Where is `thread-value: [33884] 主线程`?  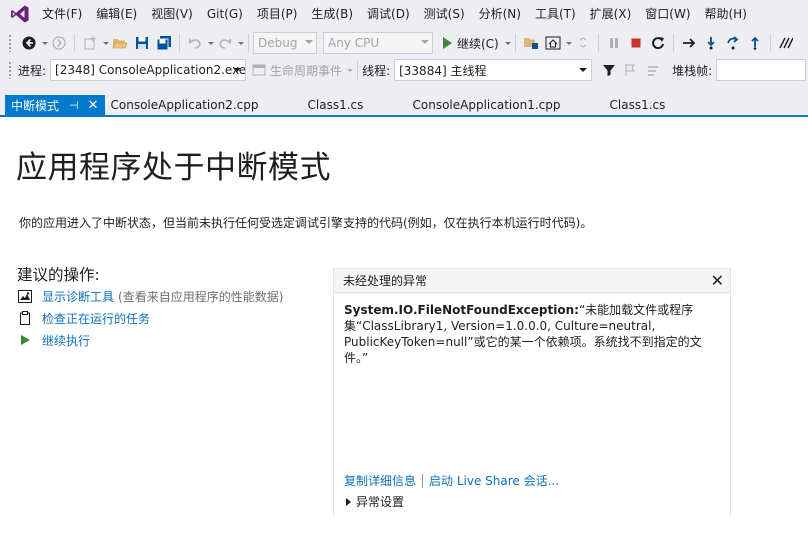 thread-value: [33884] 主线程 is located at coordinates (443, 70).